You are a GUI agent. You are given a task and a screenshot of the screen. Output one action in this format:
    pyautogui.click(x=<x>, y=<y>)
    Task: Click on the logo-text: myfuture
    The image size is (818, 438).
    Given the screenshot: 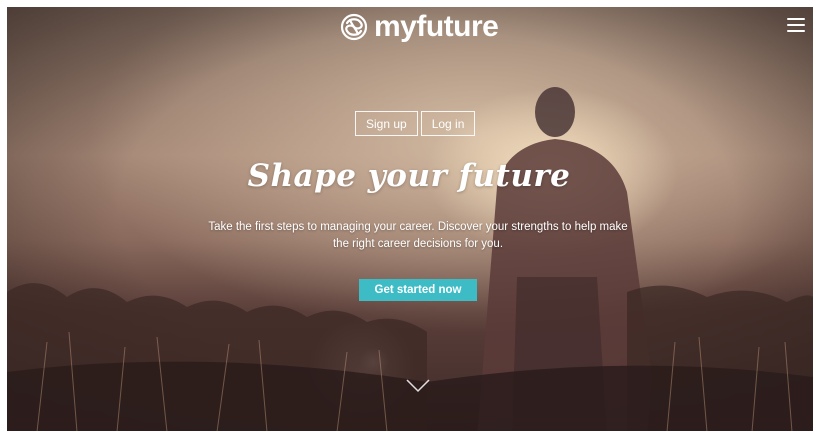 What is the action you would take?
    pyautogui.click(x=436, y=26)
    